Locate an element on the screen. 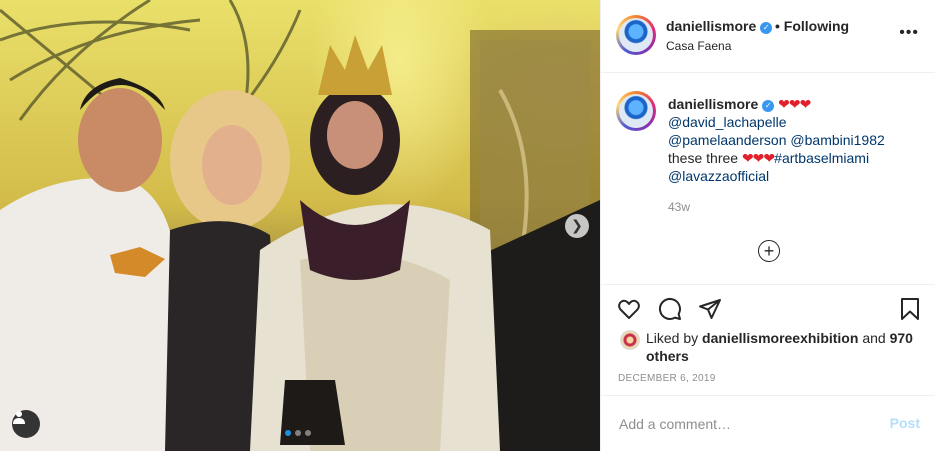 The width and height of the screenshot is (935, 452). carousel-dot-active is located at coordinates (288, 433).